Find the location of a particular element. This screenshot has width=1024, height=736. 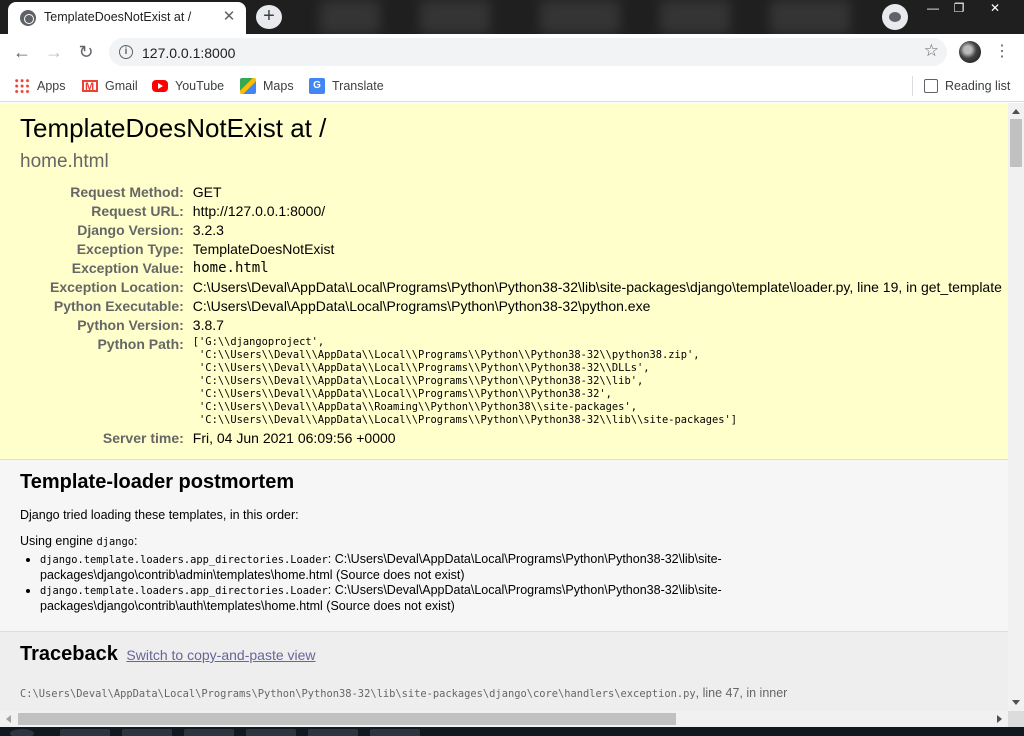

youtube-icon is located at coordinates (160, 85).